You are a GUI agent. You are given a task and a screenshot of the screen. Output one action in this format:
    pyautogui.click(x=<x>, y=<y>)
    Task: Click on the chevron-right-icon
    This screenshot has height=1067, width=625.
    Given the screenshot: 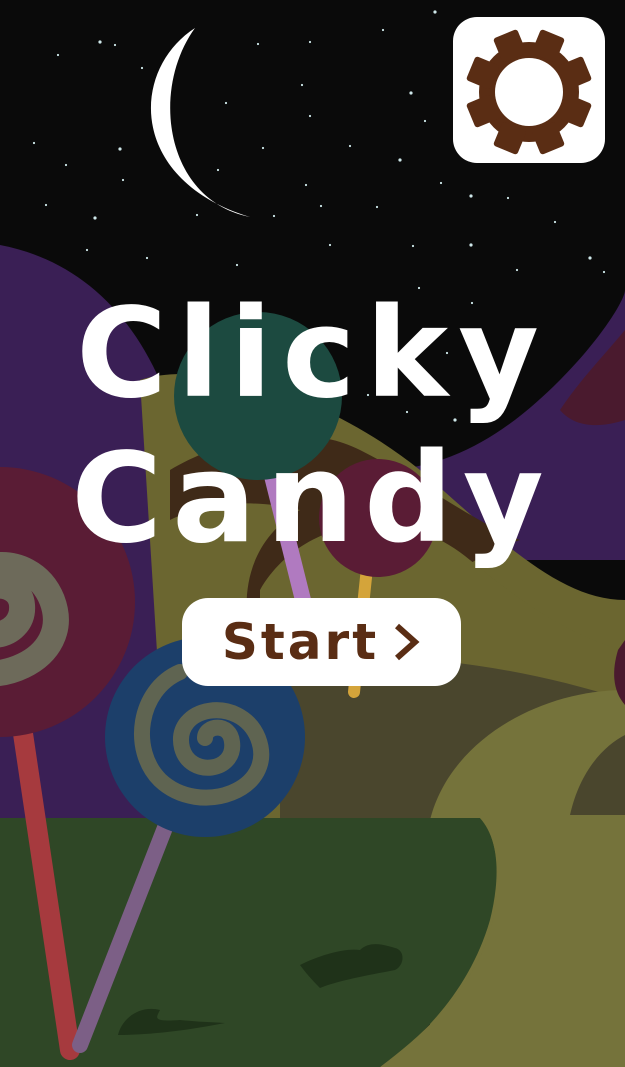 What is the action you would take?
    pyautogui.click(x=407, y=642)
    